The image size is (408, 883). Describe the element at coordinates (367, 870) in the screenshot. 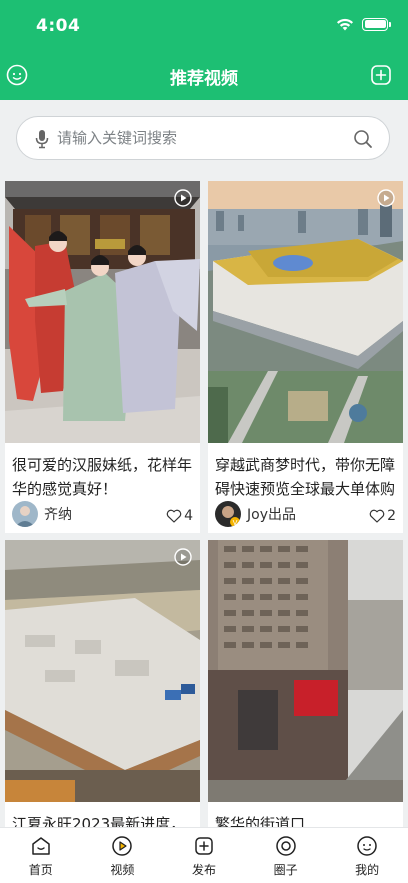

I see `tab-profile-label: 我的` at that location.